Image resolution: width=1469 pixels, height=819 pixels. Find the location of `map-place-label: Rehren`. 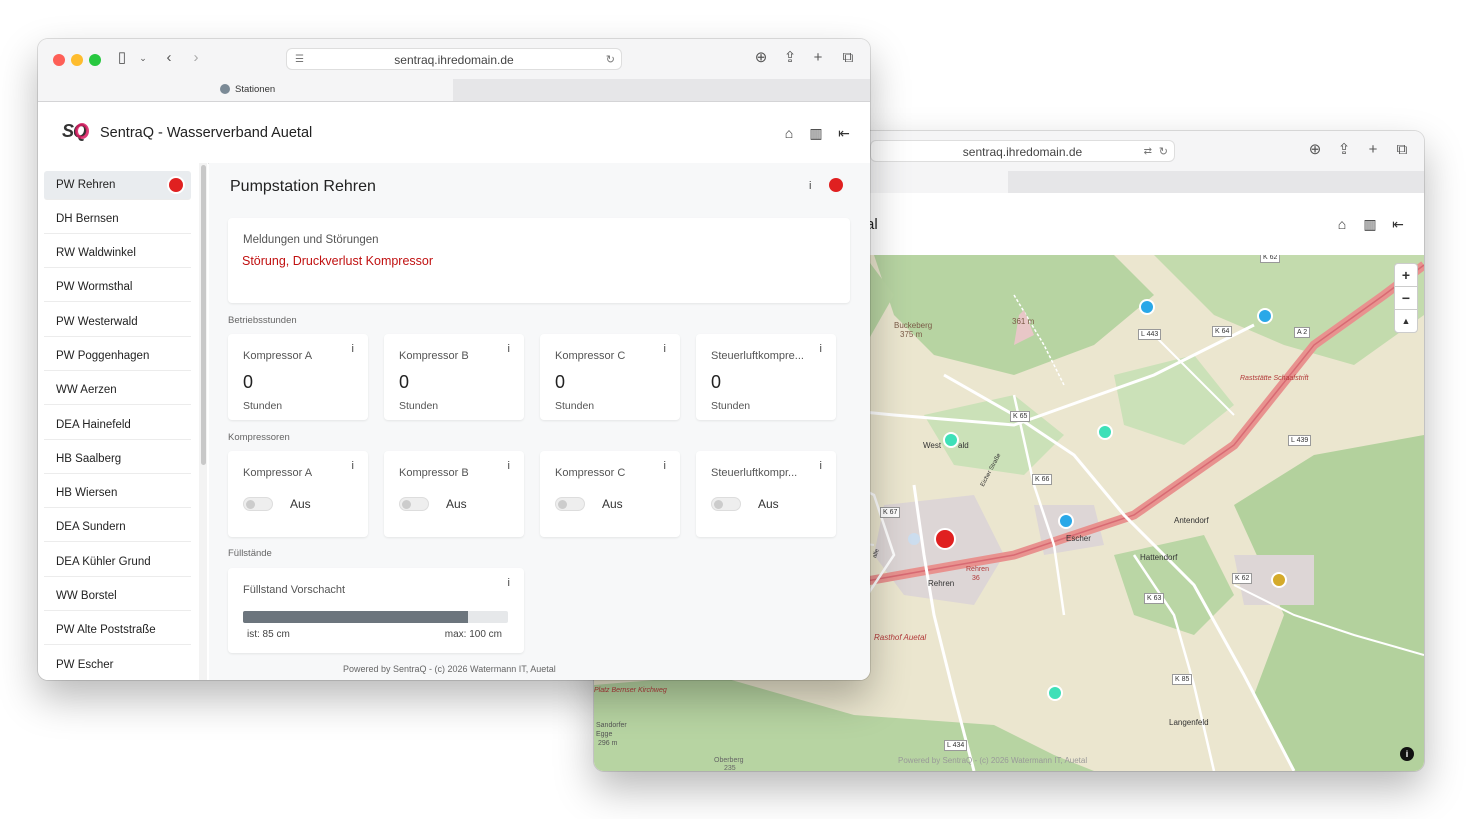

map-place-label: Rehren is located at coordinates (977, 569).